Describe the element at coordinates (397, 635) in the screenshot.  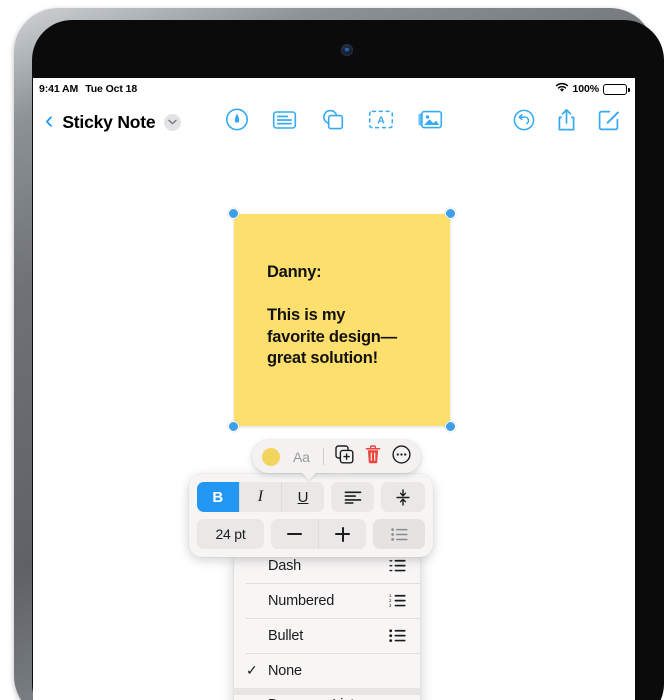
I see `list-bullet-icon` at that location.